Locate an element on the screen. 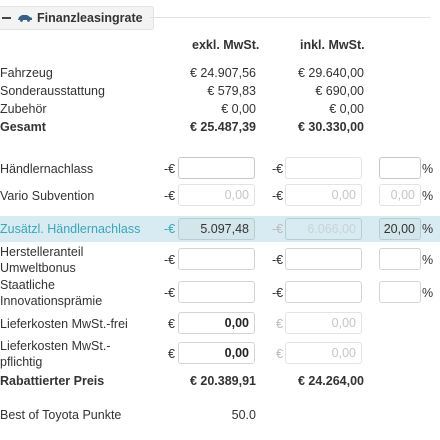  herstelleranteil-excl-input is located at coordinates (216, 259).